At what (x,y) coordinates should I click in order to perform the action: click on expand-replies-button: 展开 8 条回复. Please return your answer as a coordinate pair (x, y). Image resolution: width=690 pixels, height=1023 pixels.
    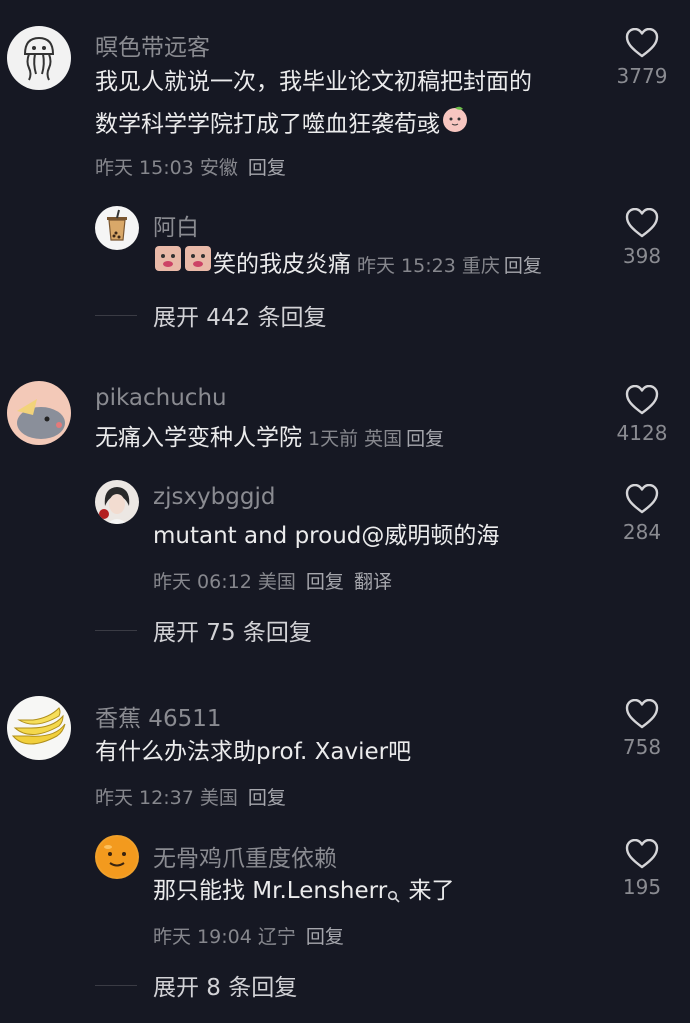
    Looking at the image, I should click on (196, 985).